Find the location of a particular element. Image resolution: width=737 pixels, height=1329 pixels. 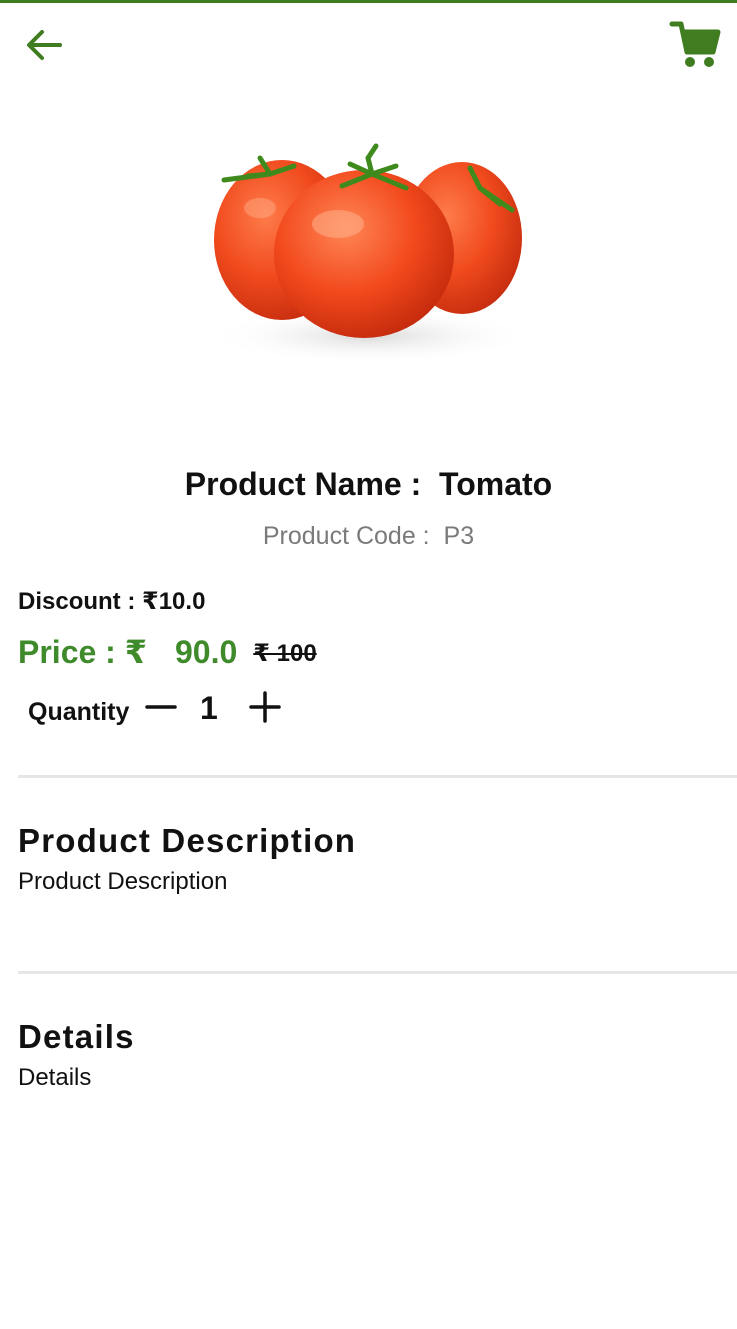

product-code-value: P3 is located at coordinates (459, 536).